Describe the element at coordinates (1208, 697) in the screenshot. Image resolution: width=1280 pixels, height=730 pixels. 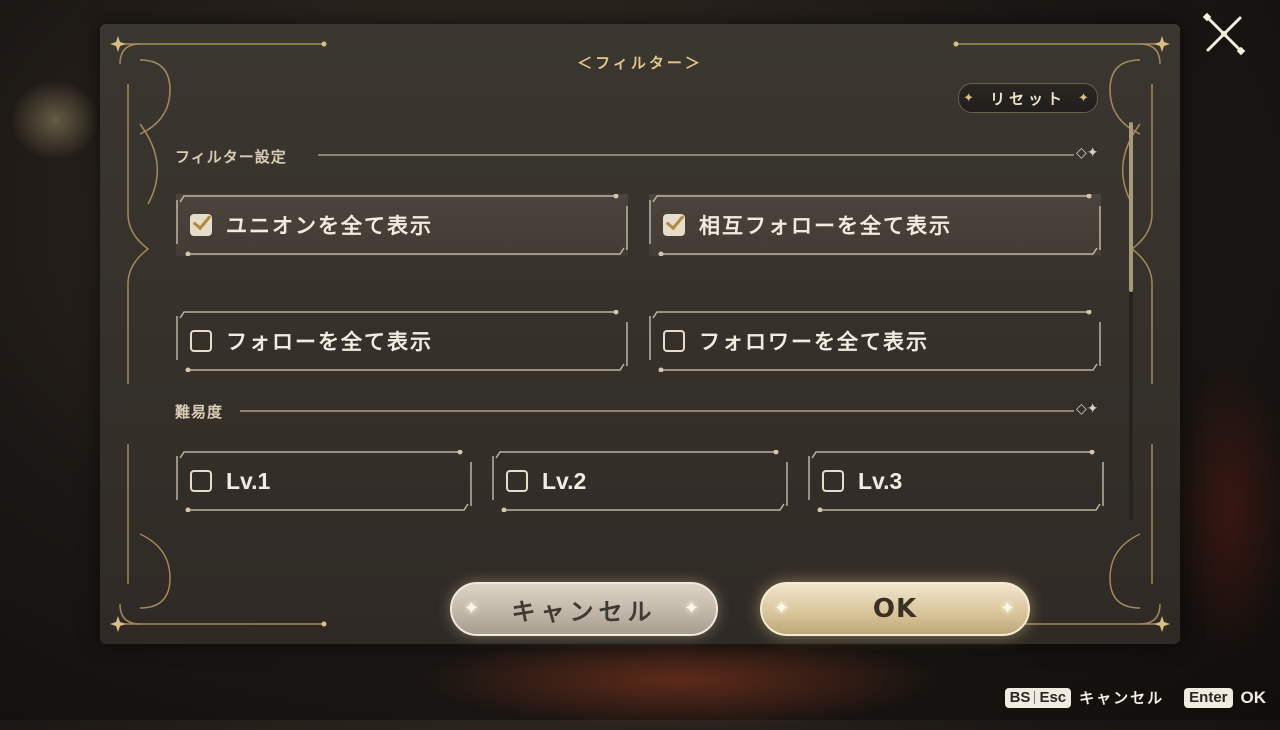
I see `key-enter: Enter` at that location.